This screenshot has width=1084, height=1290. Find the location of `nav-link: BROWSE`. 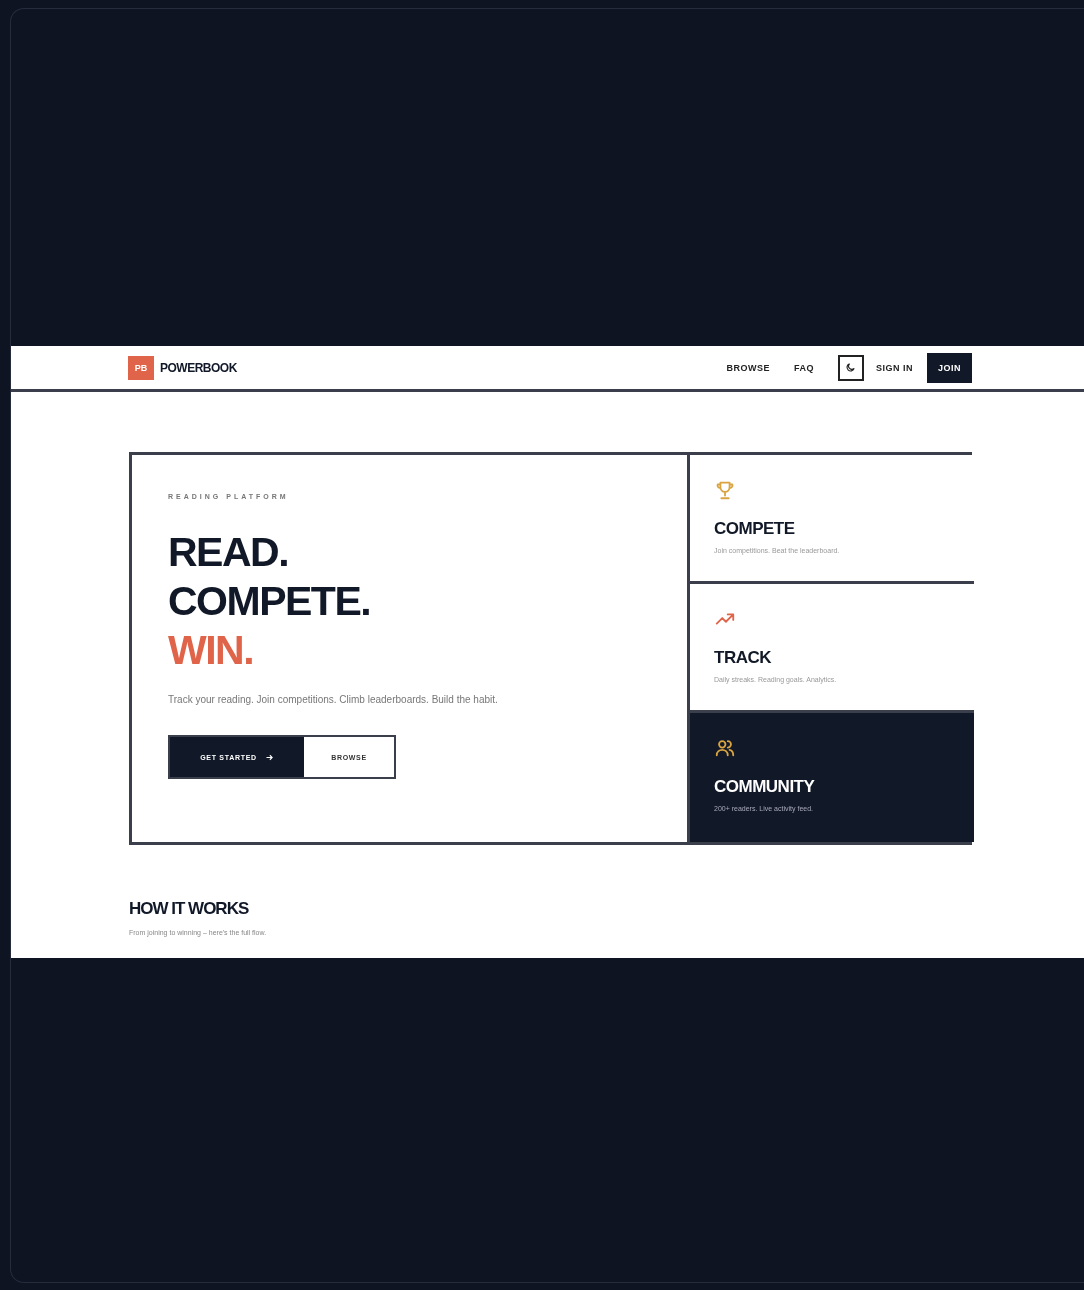

nav-link: BROWSE is located at coordinates (748, 367).